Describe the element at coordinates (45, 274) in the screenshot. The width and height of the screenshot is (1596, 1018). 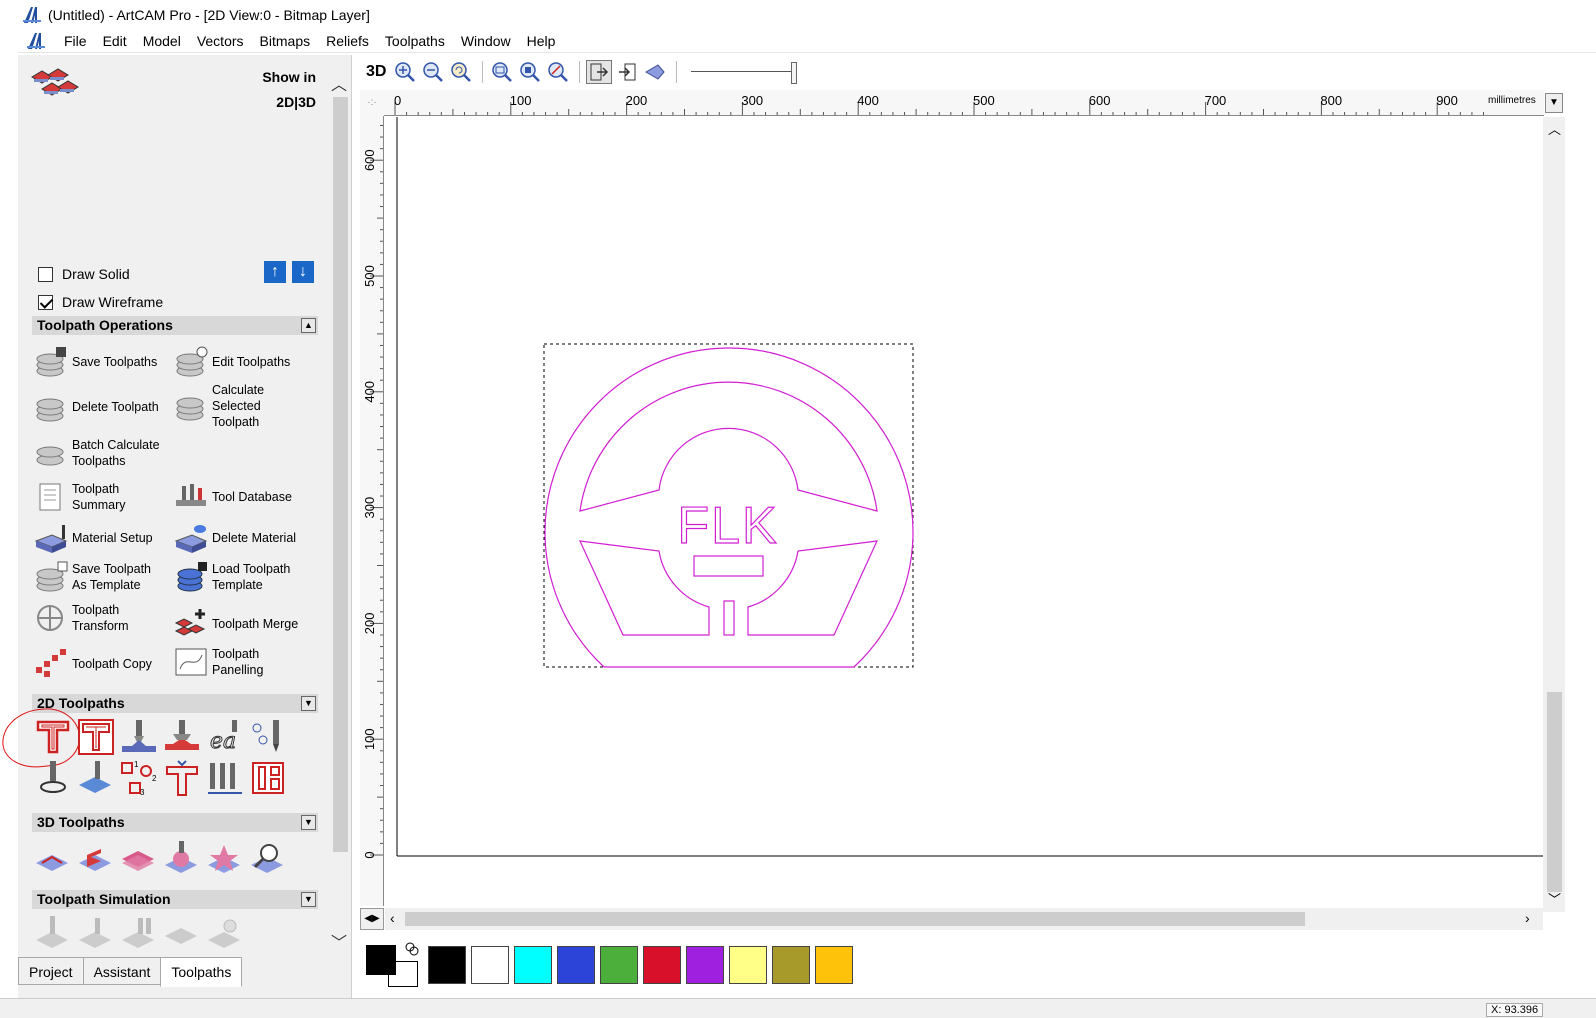
I see `draw-solid-box` at that location.